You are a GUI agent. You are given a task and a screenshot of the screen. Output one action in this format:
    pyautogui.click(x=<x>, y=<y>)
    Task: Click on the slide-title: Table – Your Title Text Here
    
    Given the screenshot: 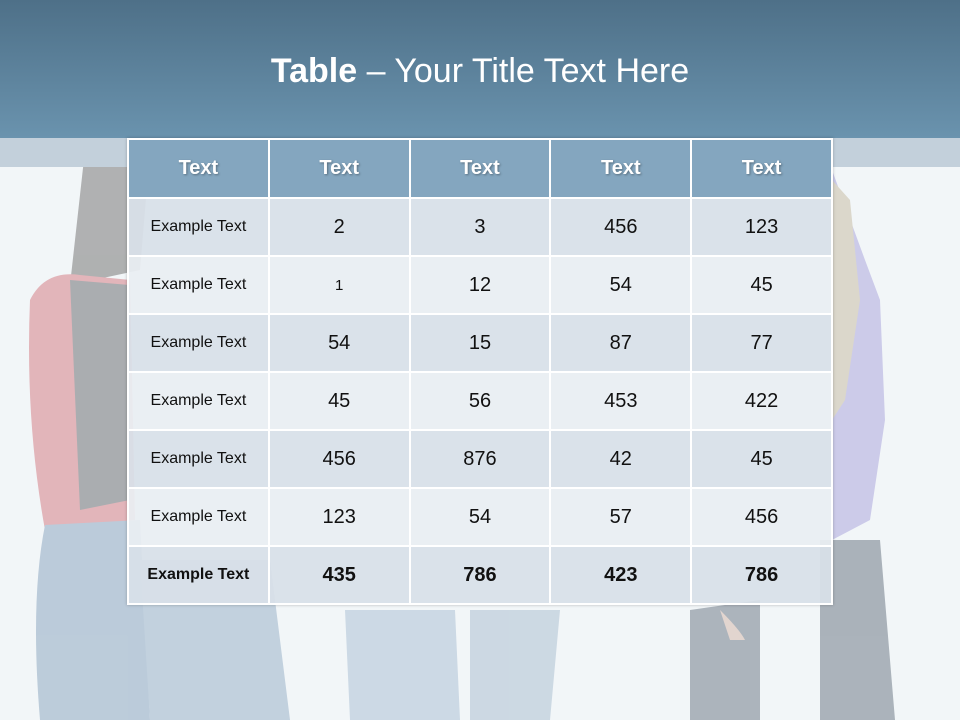 What is the action you would take?
    pyautogui.click(x=480, y=71)
    